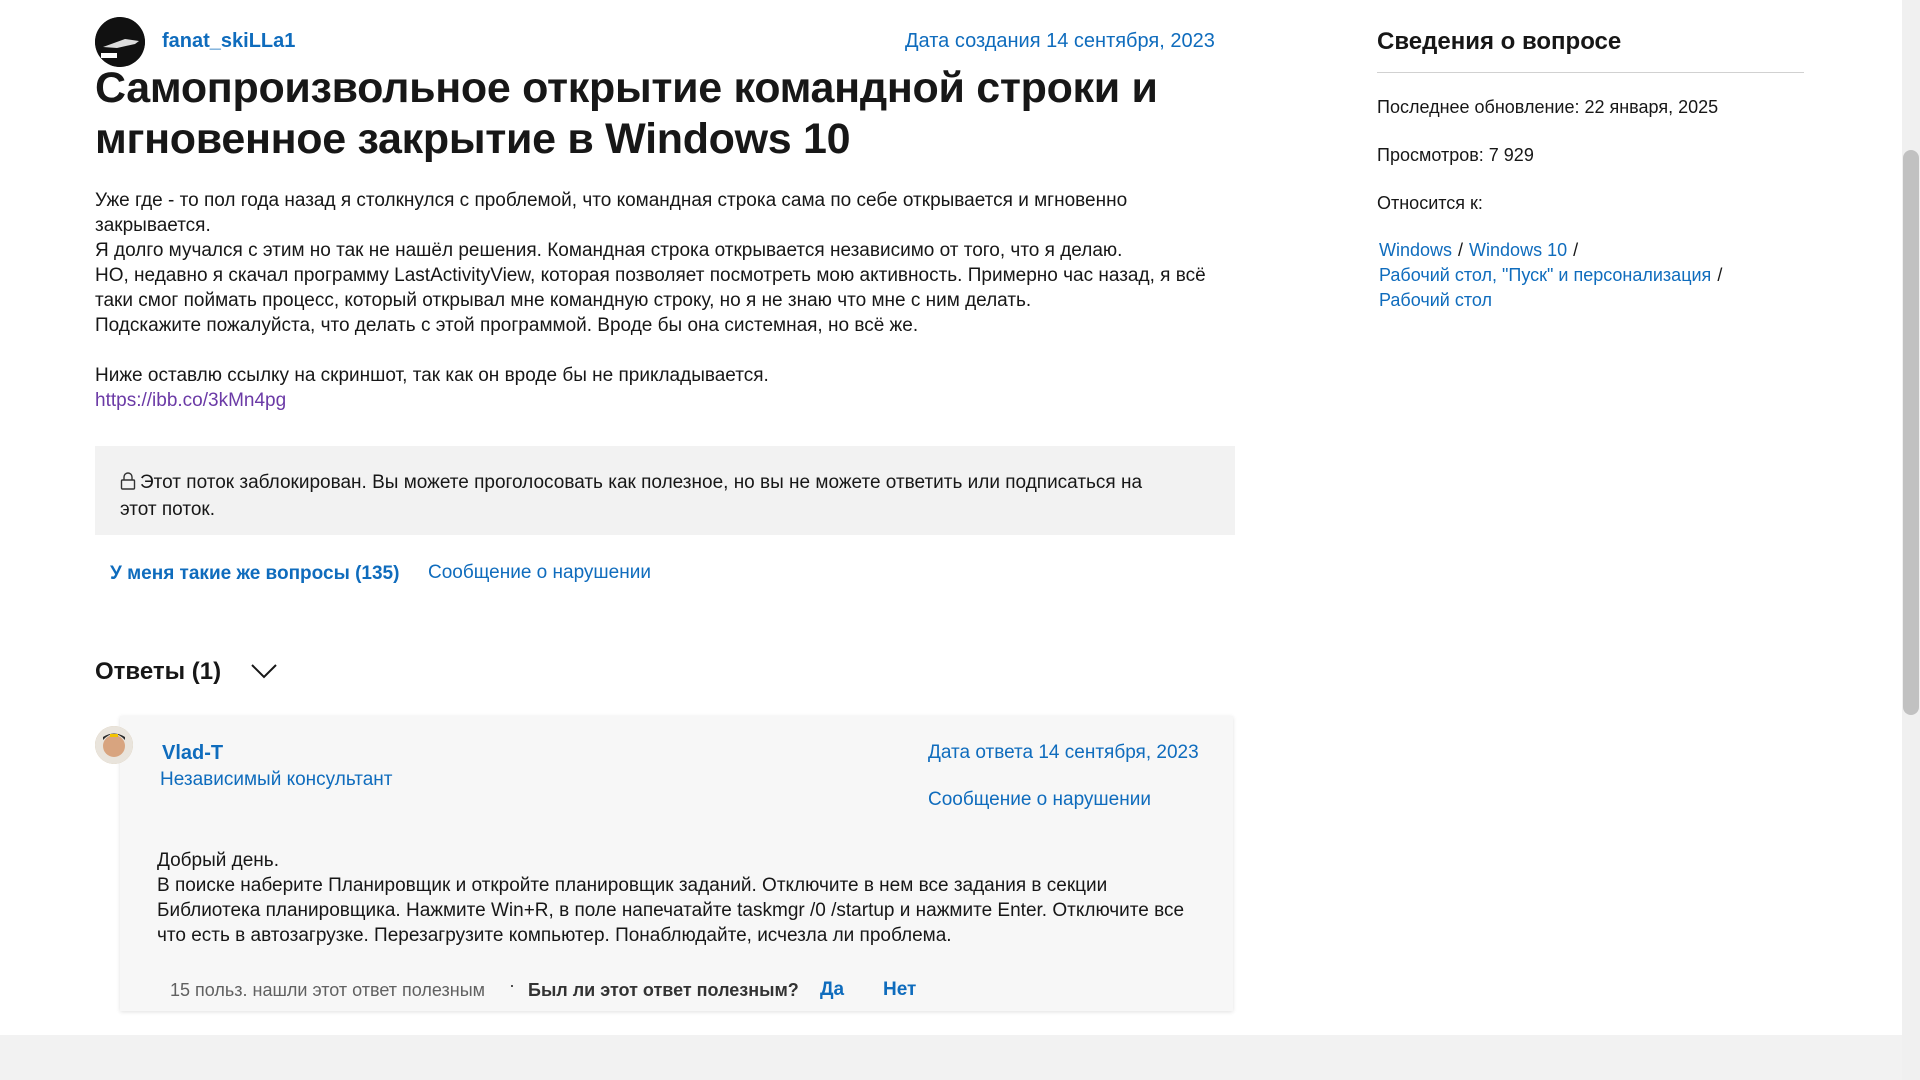  What do you see at coordinates (114, 745) in the screenshot?
I see `answer-author-avatar` at bounding box center [114, 745].